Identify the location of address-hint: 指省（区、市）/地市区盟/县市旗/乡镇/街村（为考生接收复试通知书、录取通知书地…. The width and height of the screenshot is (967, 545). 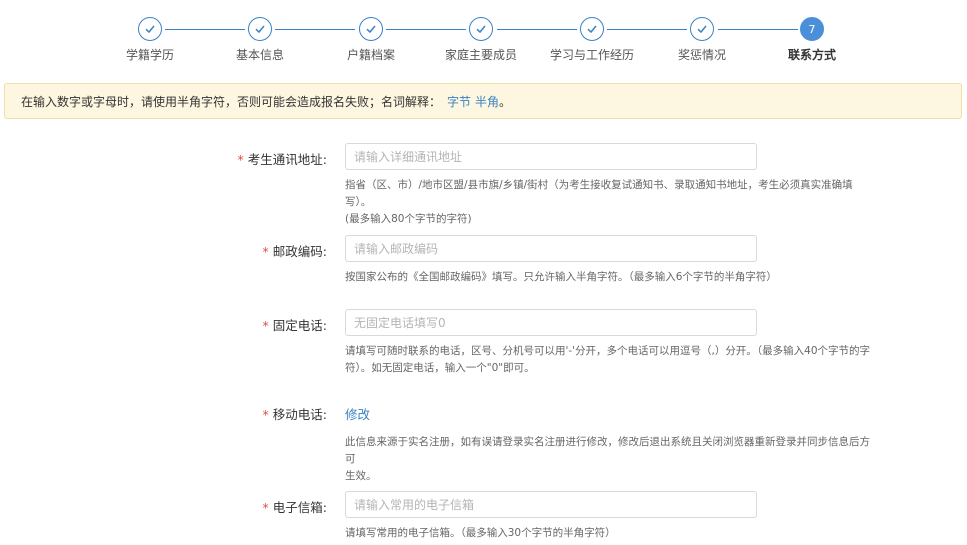
(599, 202).